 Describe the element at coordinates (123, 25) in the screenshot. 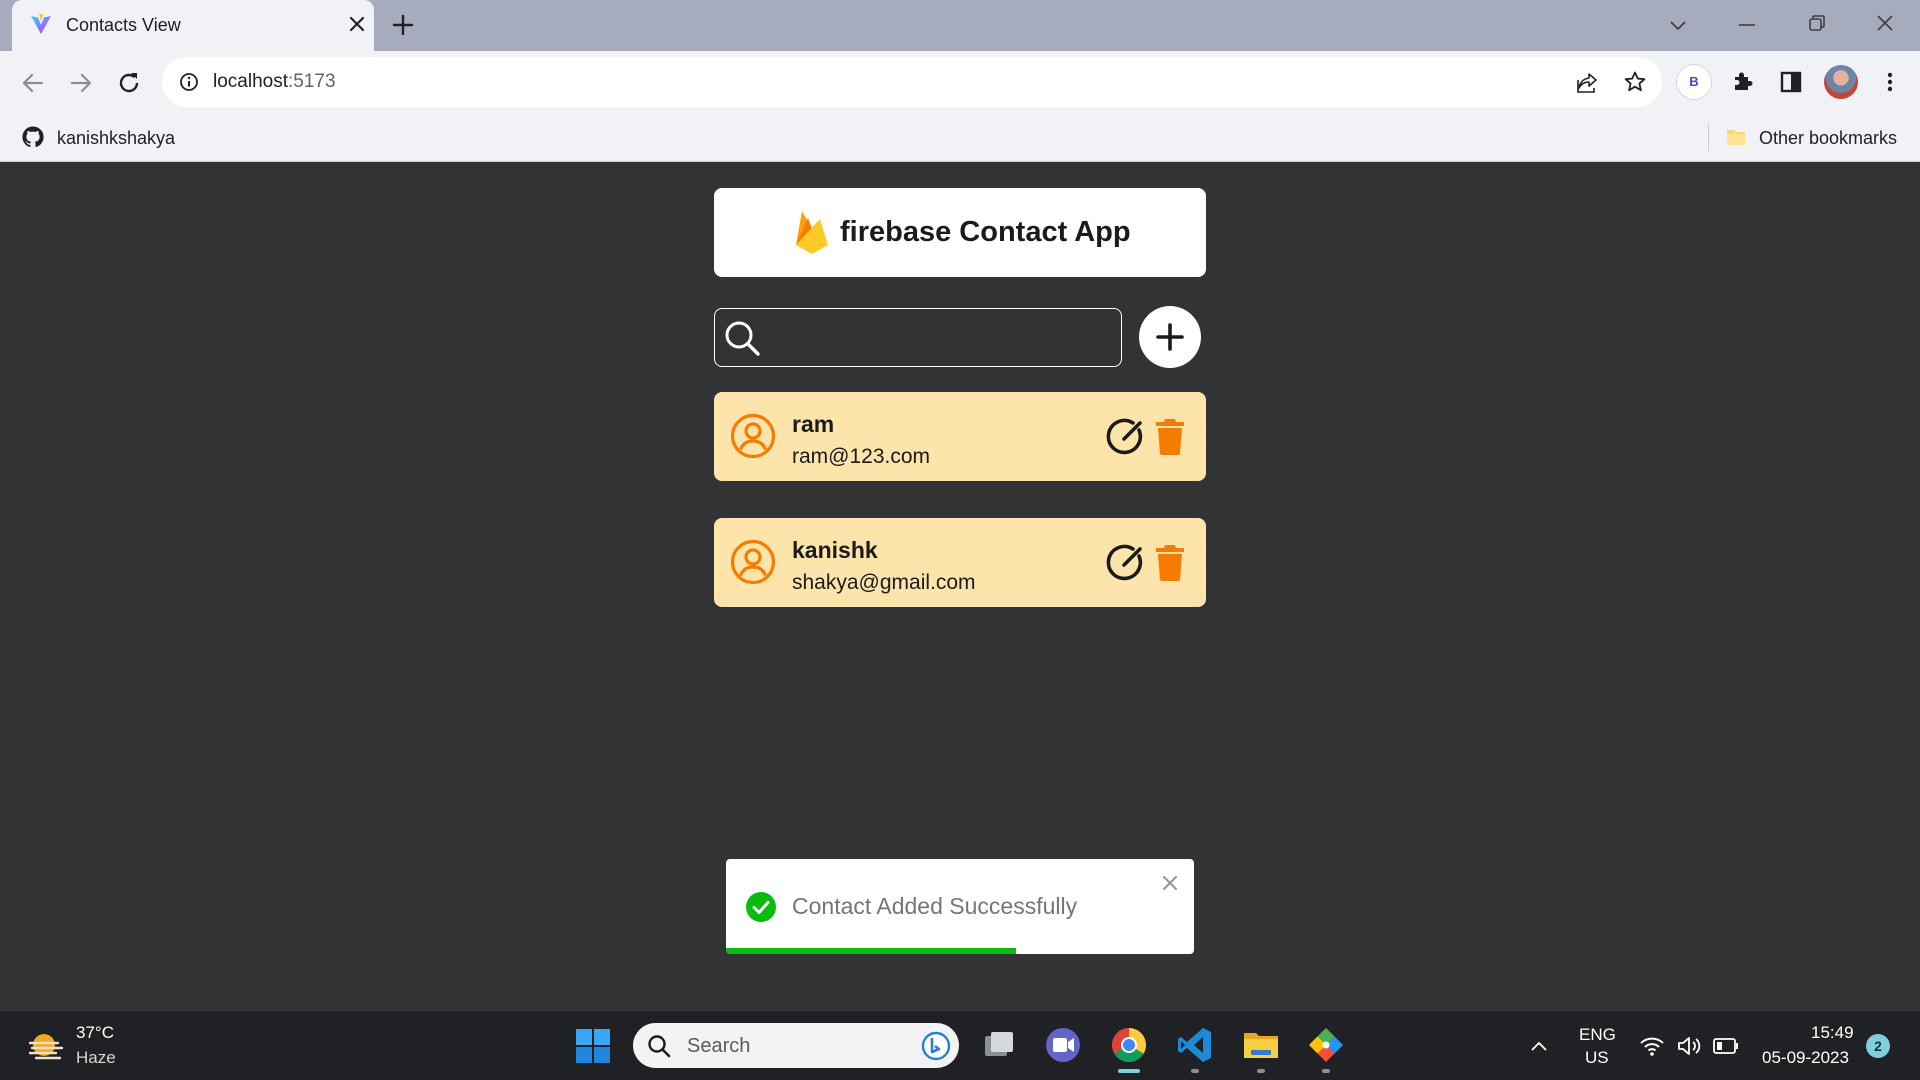

I see `tab-title: Contacts View` at that location.